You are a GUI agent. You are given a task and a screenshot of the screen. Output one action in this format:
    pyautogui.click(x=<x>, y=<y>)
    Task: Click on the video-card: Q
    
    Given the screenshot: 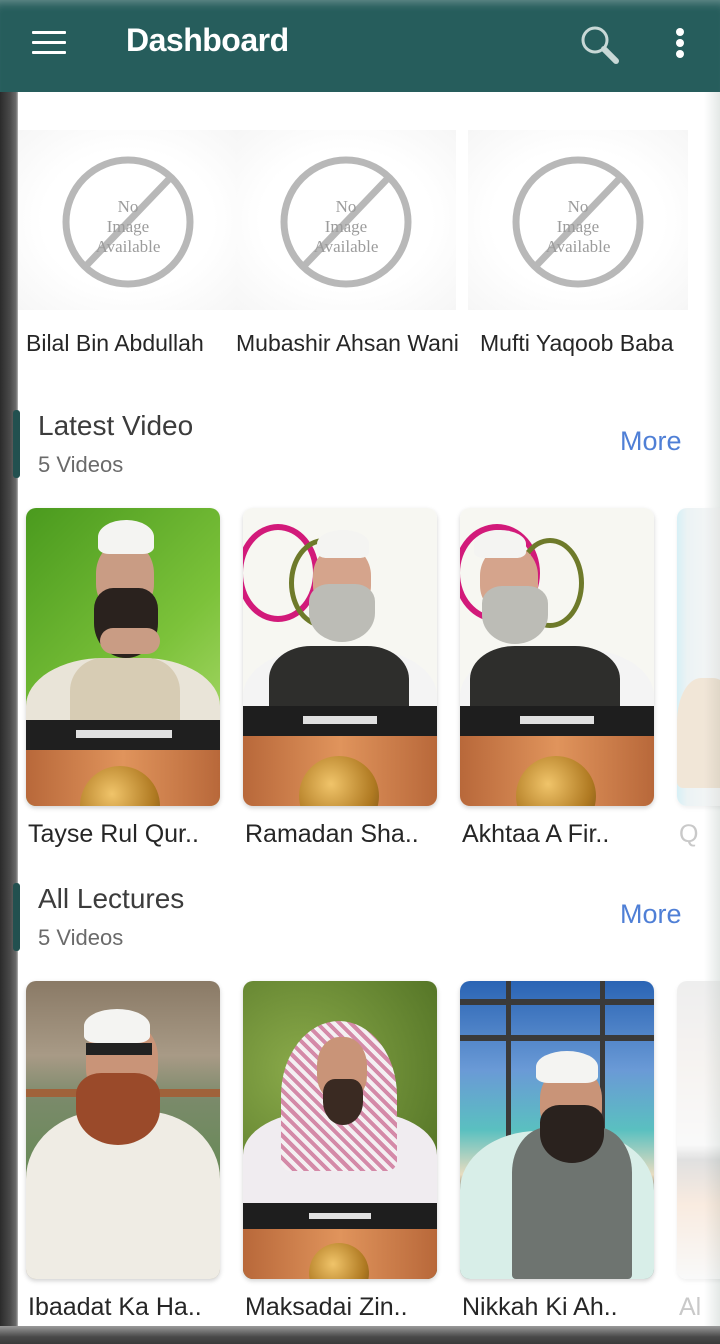 What is the action you would take?
    pyautogui.click(x=698, y=688)
    